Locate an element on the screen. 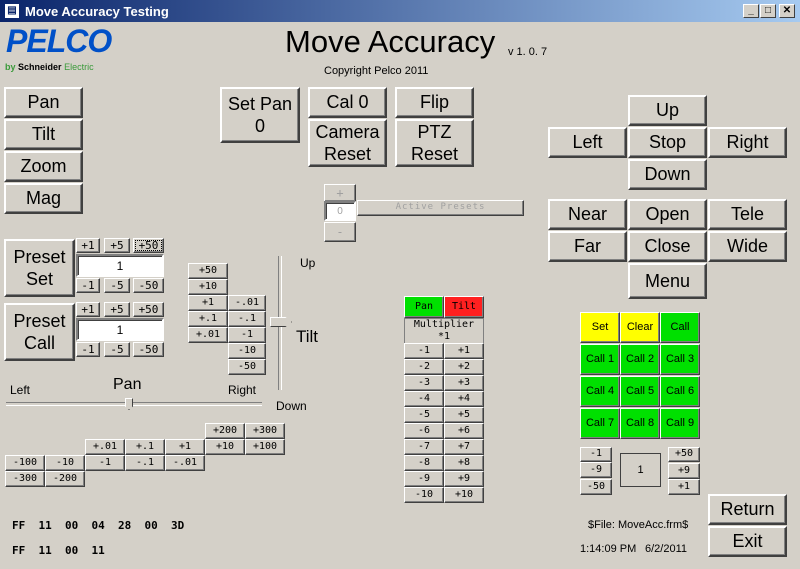 The width and height of the screenshot is (800, 569). active-presets-plus: + is located at coordinates (340, 193).